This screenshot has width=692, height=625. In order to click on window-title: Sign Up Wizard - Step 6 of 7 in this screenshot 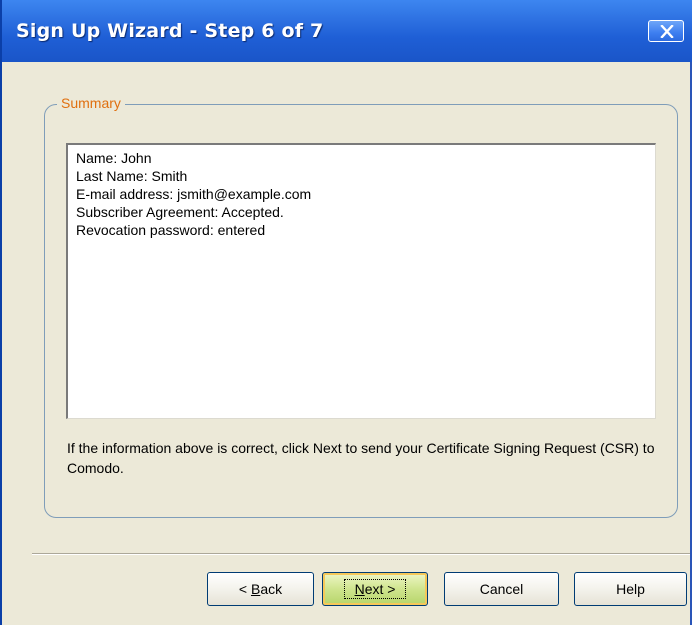, I will do `click(170, 31)`.